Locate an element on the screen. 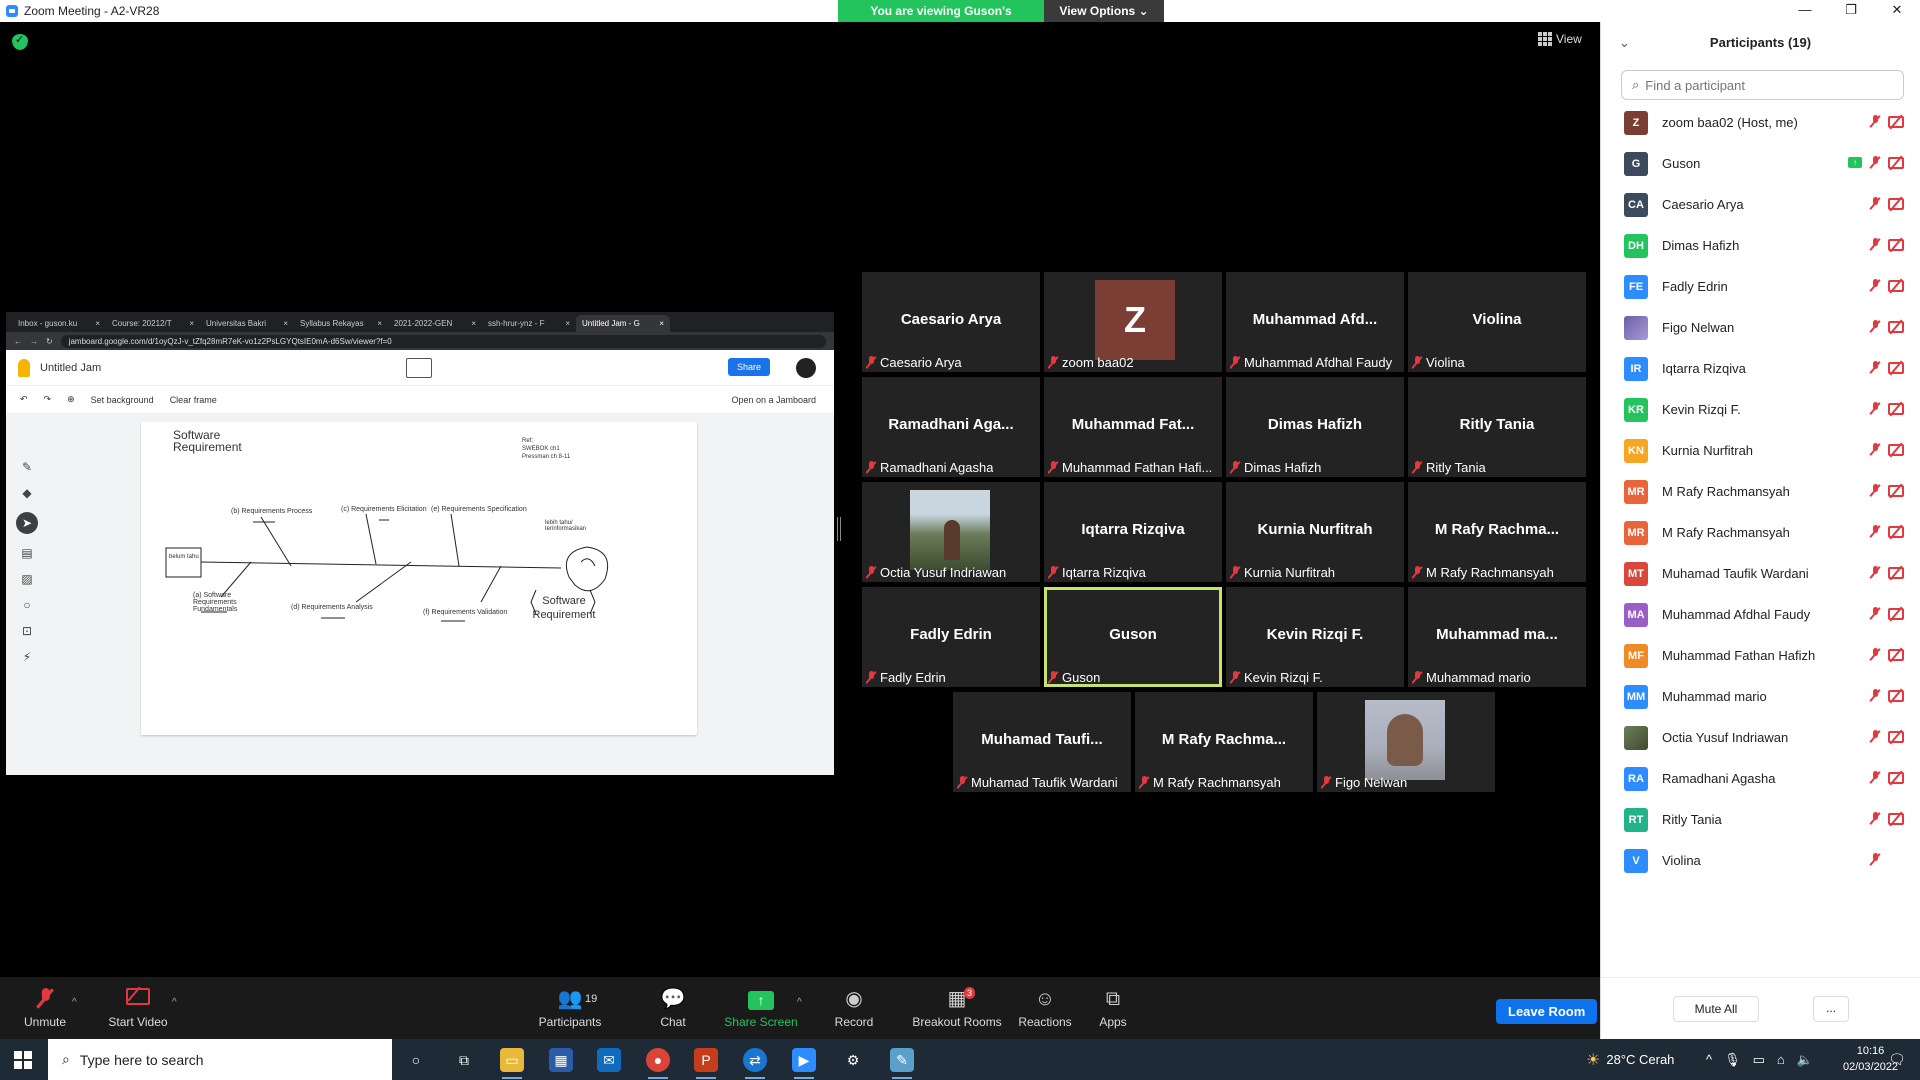 The height and width of the screenshot is (1080, 1920). video-tile: Ramadhani Aga... Ramadhani Agasha is located at coordinates (951, 427).